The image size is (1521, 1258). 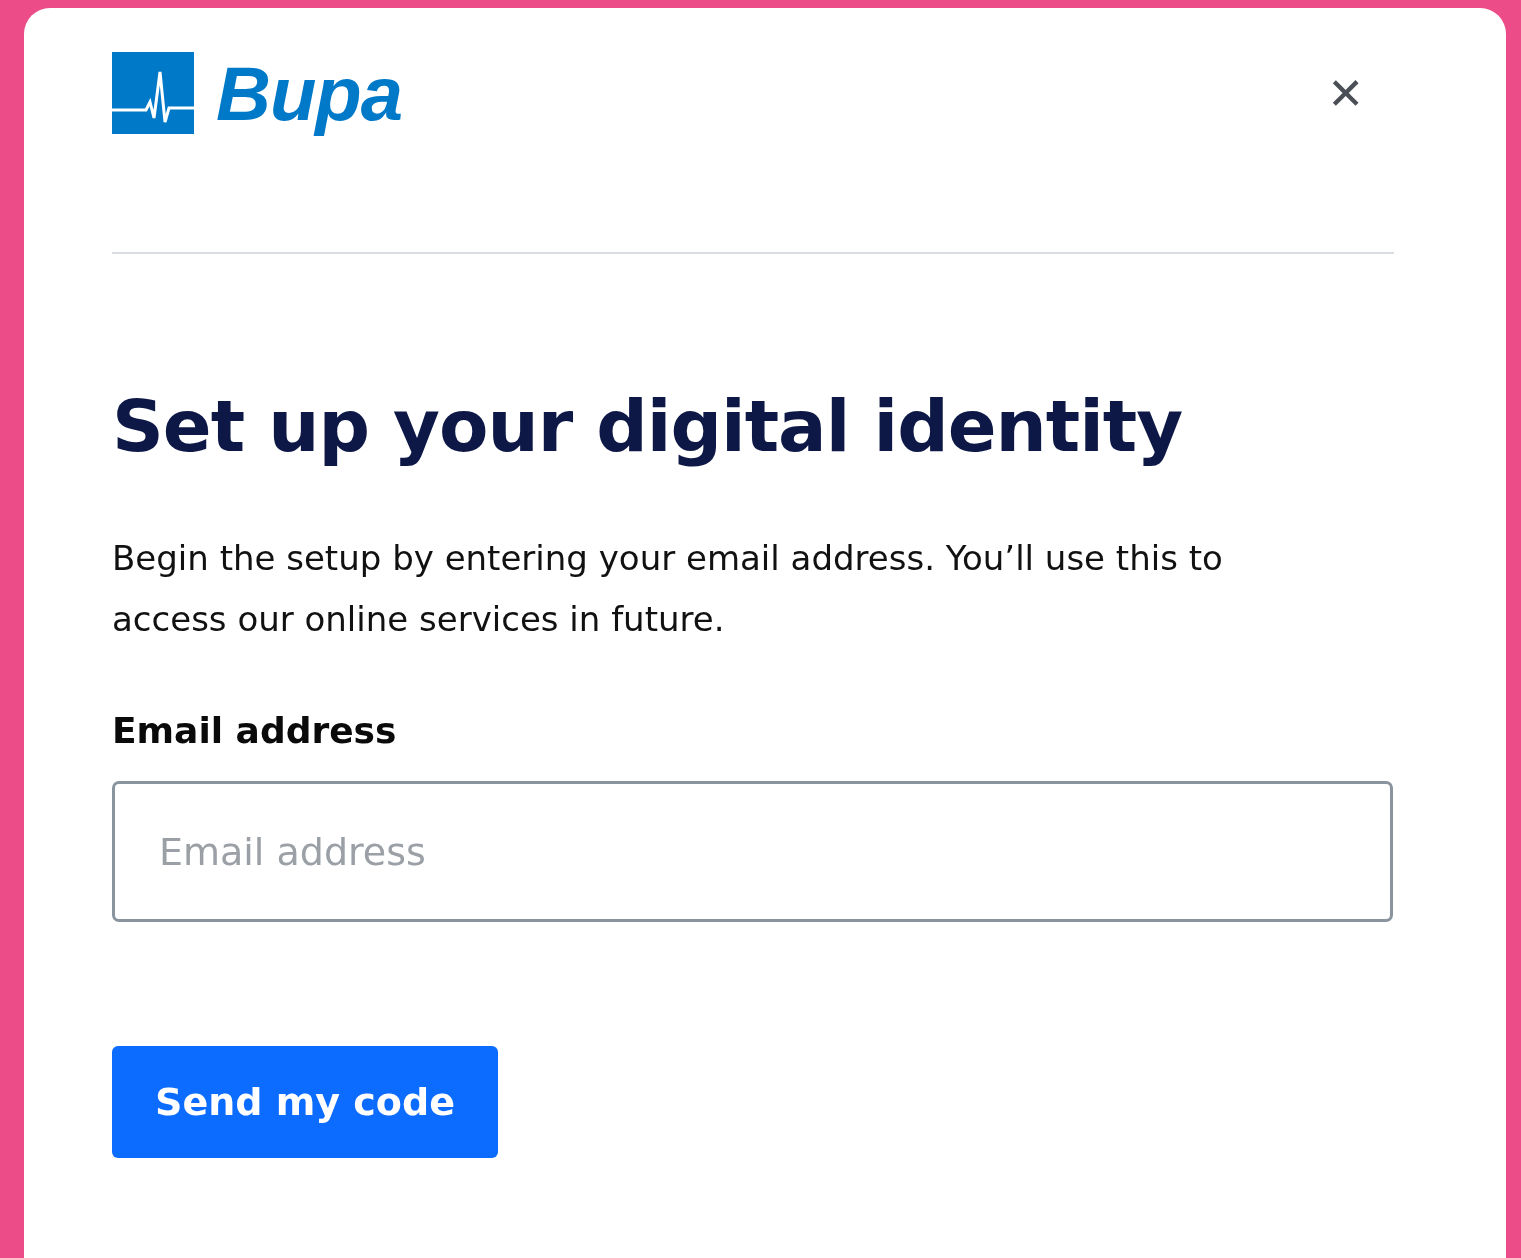 I want to click on close-button: ✕, so click(x=1360, y=93).